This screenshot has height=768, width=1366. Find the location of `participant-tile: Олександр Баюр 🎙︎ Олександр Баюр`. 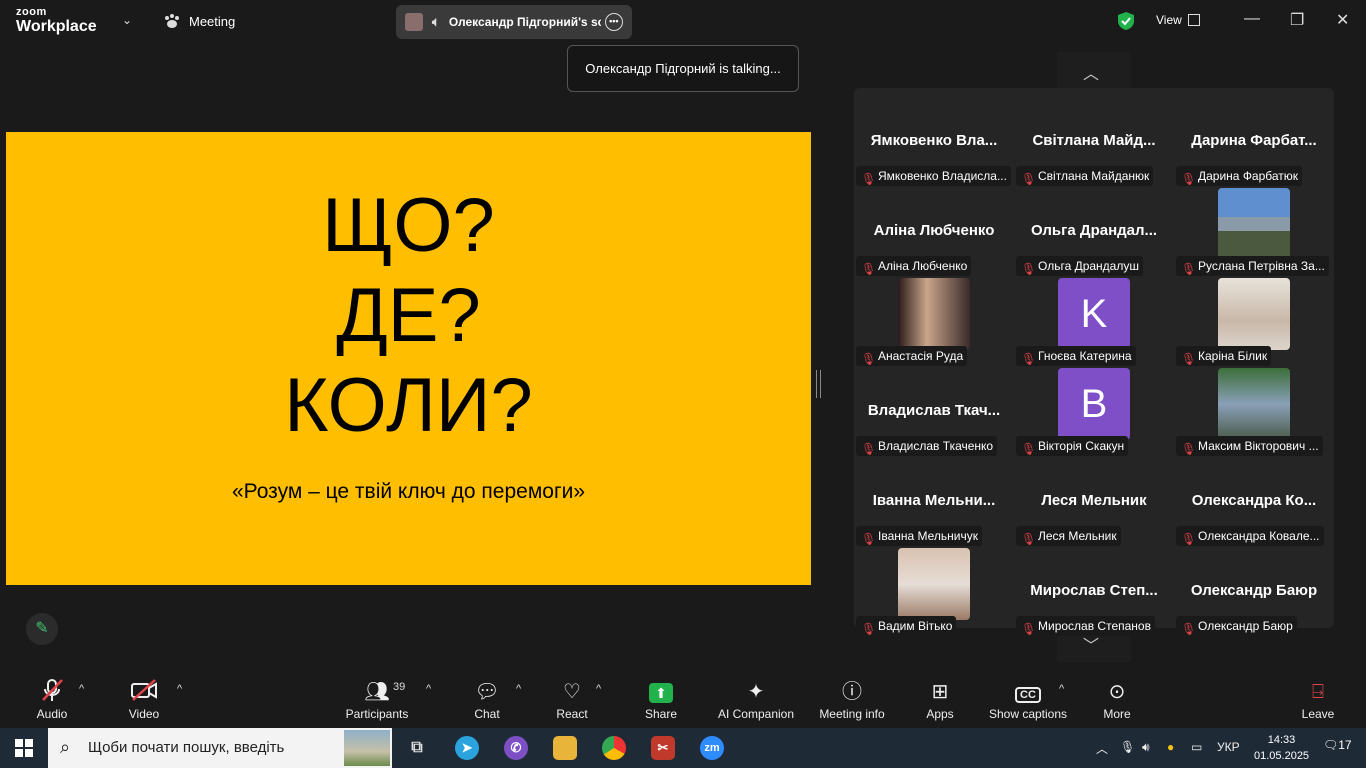

participant-tile: Олександр Баюр 🎙︎ Олександр Баюр is located at coordinates (1254, 593).